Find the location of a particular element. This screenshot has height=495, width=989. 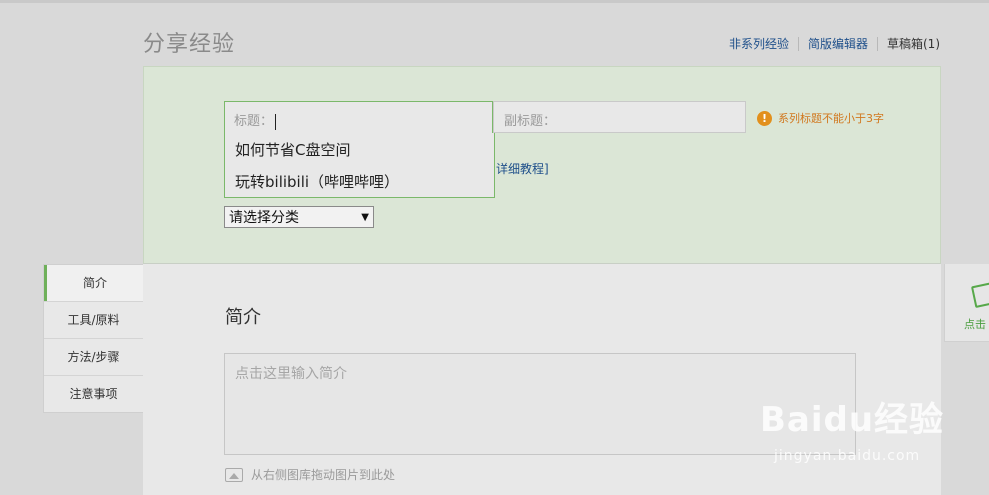

top-links: 非系列经验 简版编辑器 草稿箱(1) is located at coordinates (834, 44).